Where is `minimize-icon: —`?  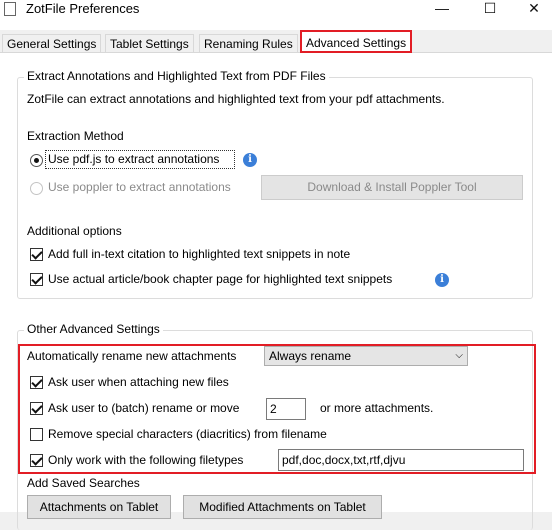 minimize-icon: — is located at coordinates (442, 9).